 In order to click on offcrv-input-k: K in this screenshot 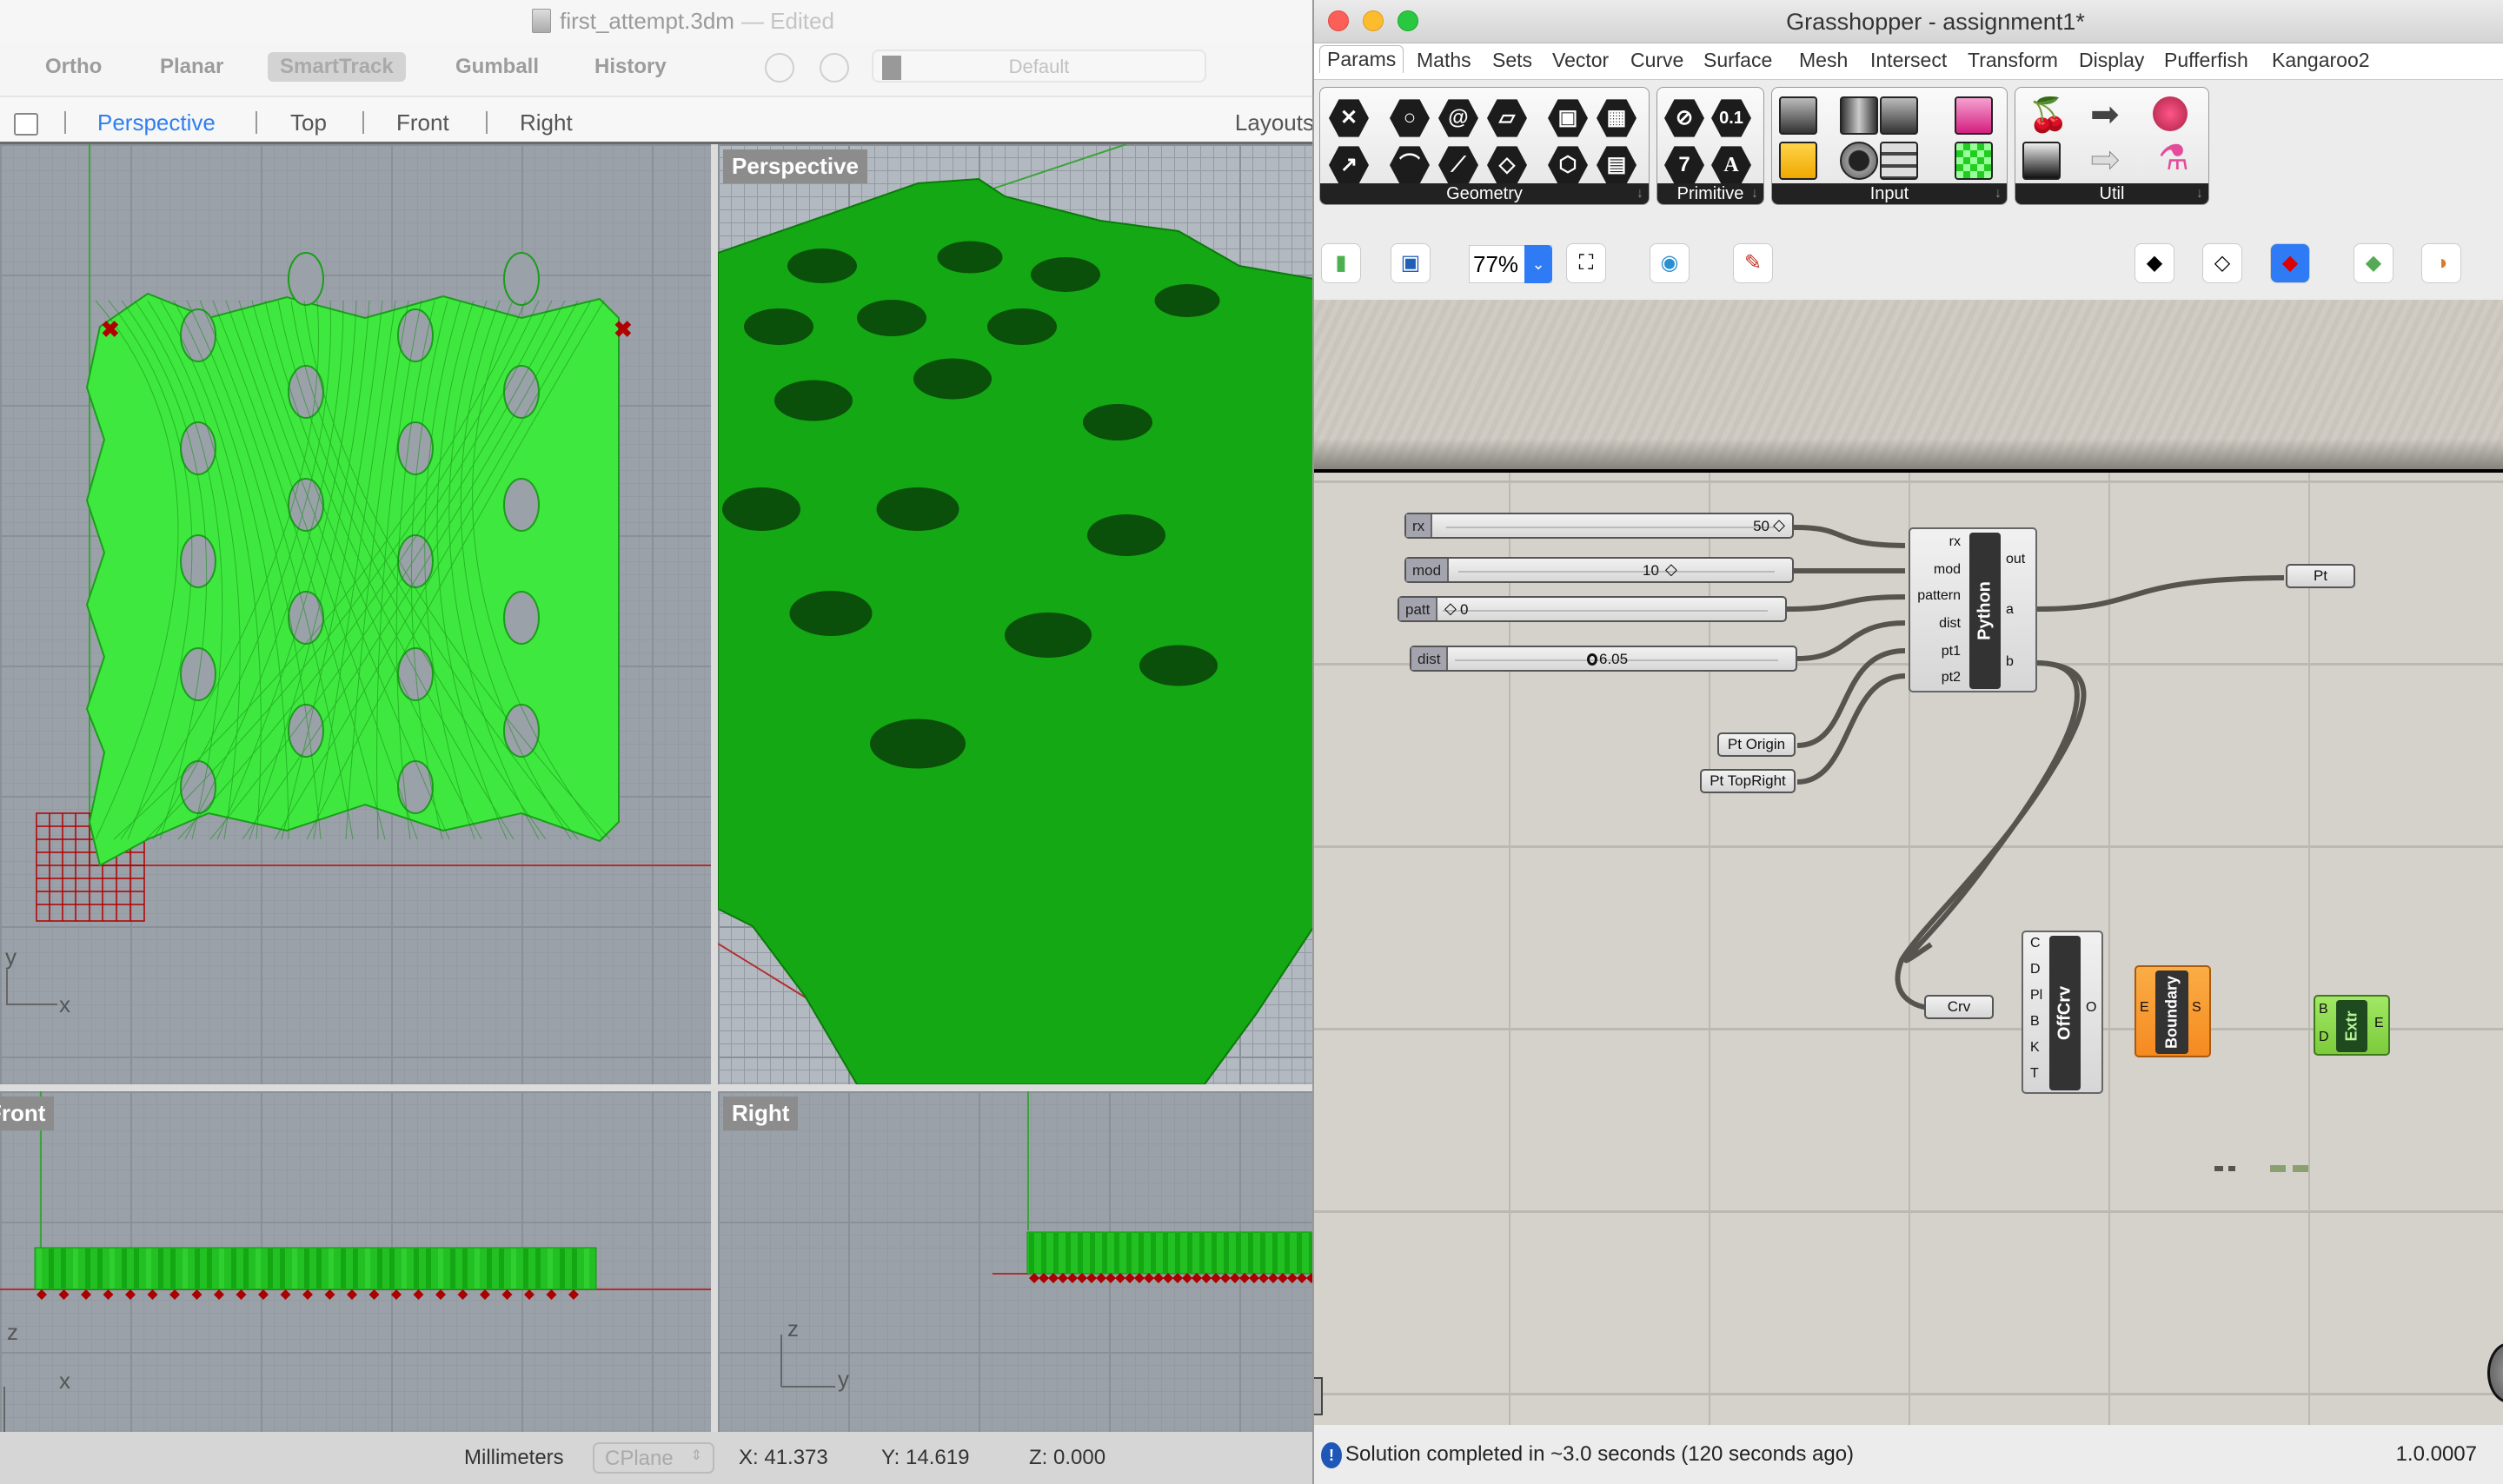, I will do `click(2035, 1048)`.